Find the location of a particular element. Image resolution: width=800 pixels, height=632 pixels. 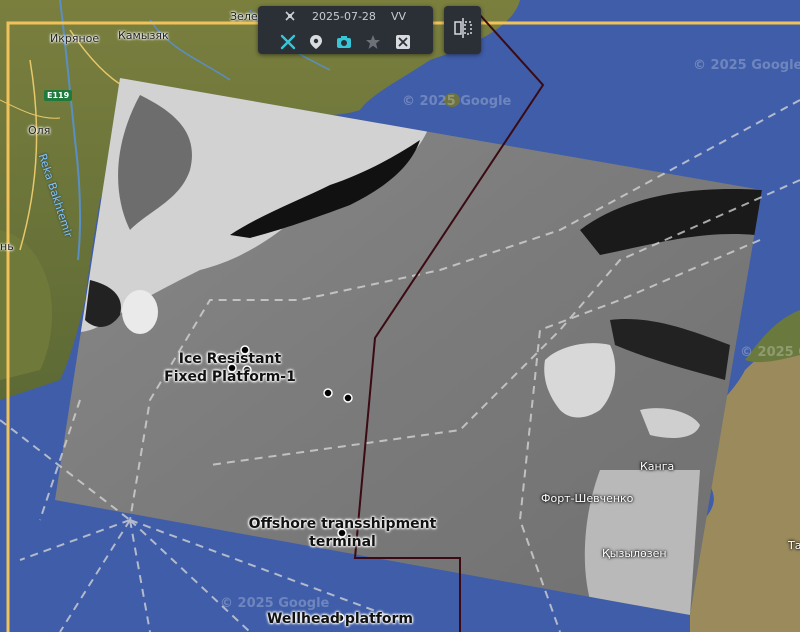

cut-icon is located at coordinates (403, 42).